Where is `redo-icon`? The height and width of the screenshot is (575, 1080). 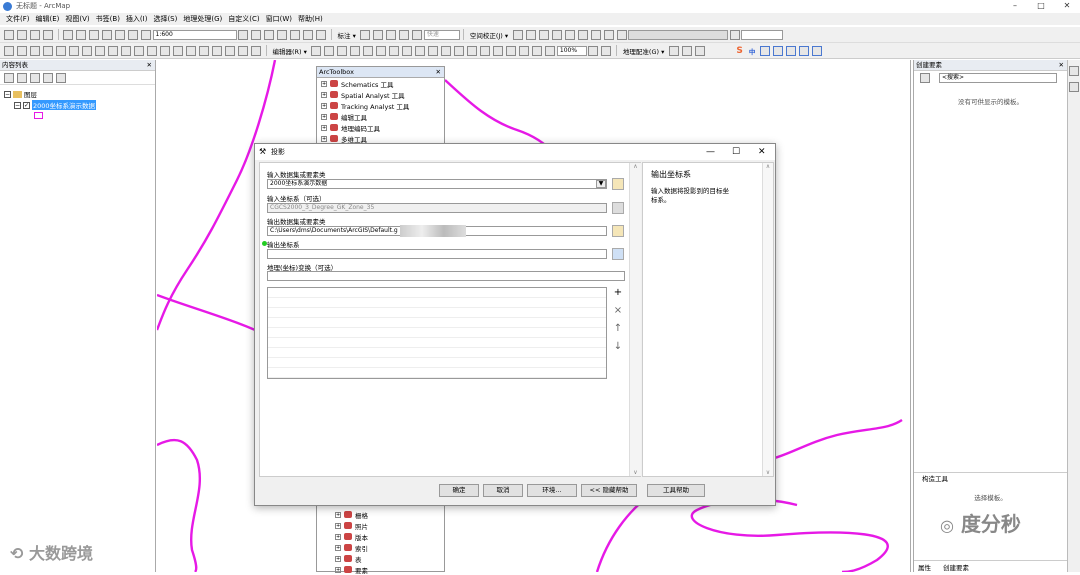 redo-icon is located at coordinates (133, 34).